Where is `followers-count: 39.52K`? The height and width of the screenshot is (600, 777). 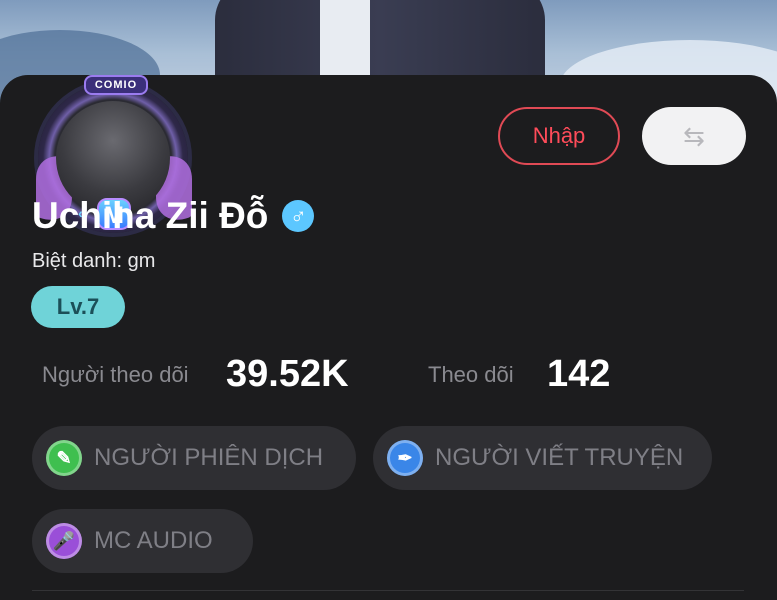
followers-count: 39.52K is located at coordinates (287, 374).